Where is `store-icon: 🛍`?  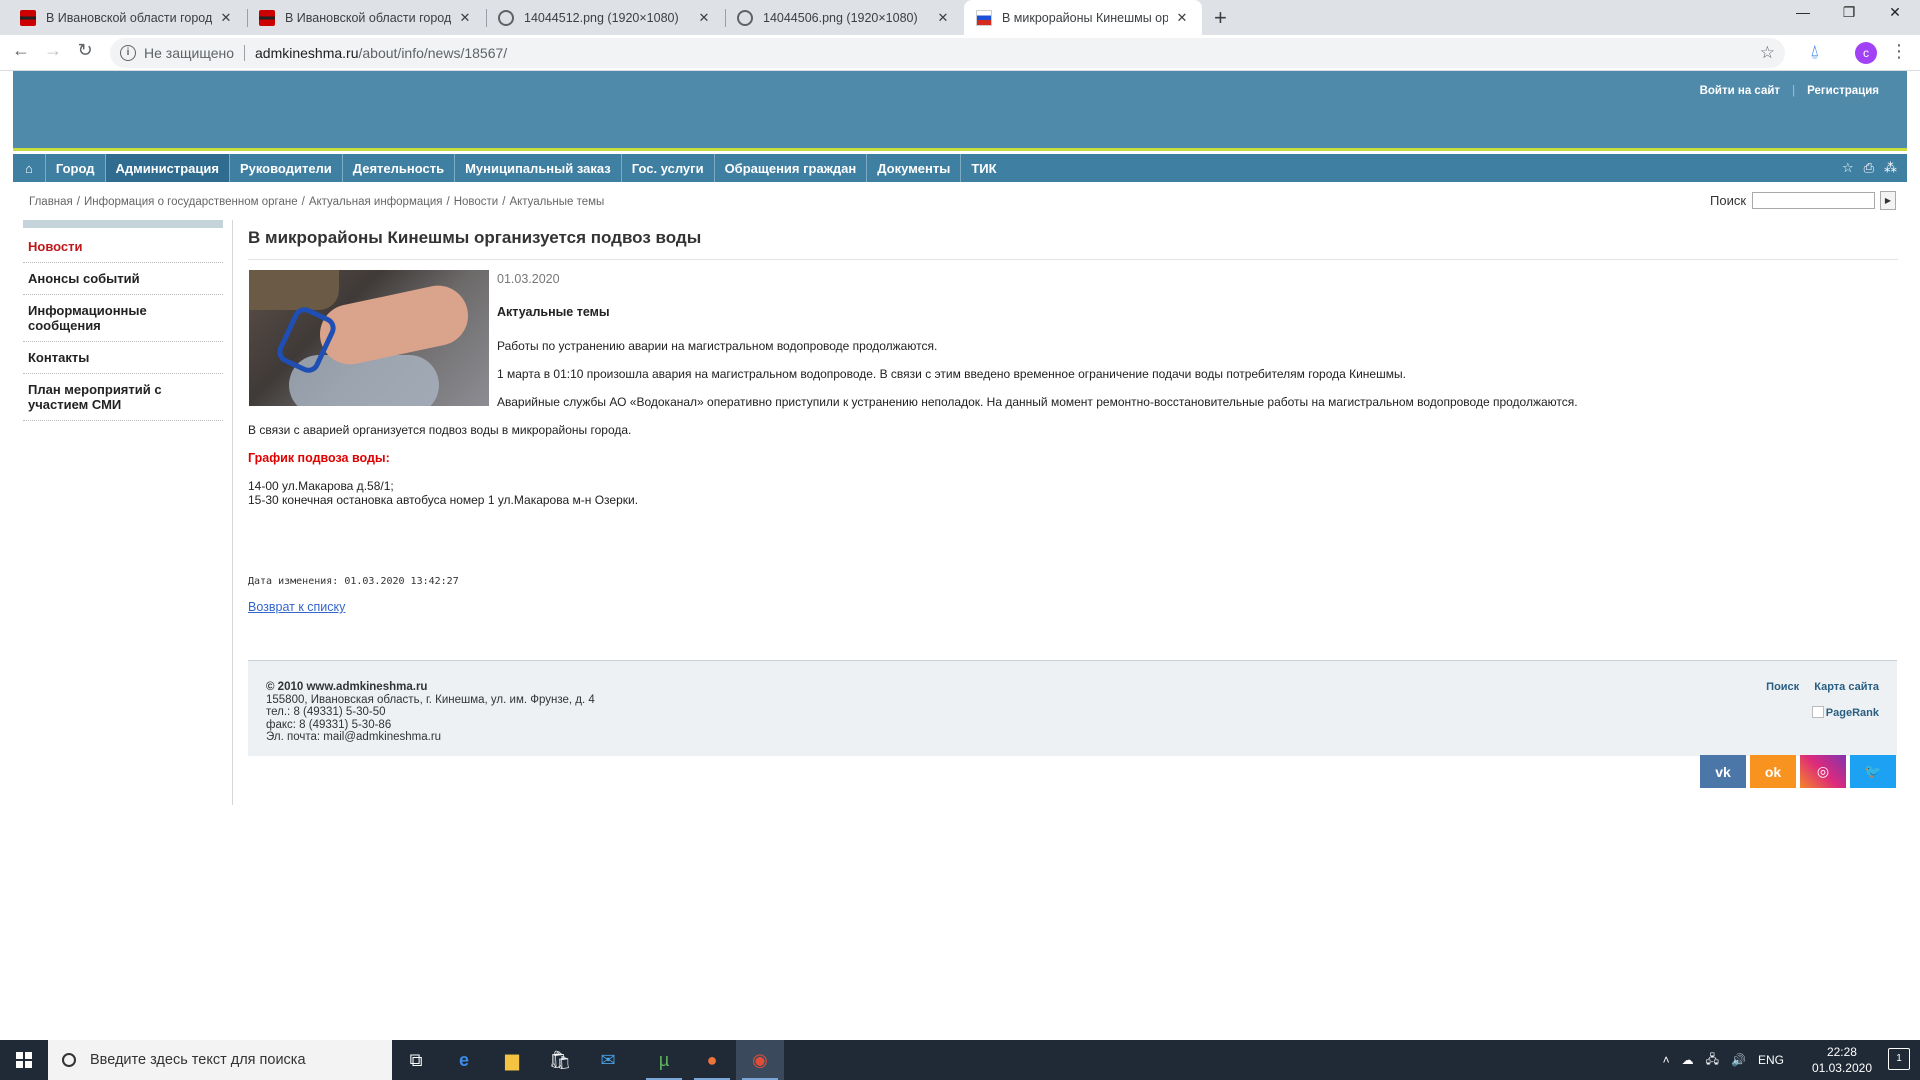
store-icon: 🛍 is located at coordinates (560, 1060).